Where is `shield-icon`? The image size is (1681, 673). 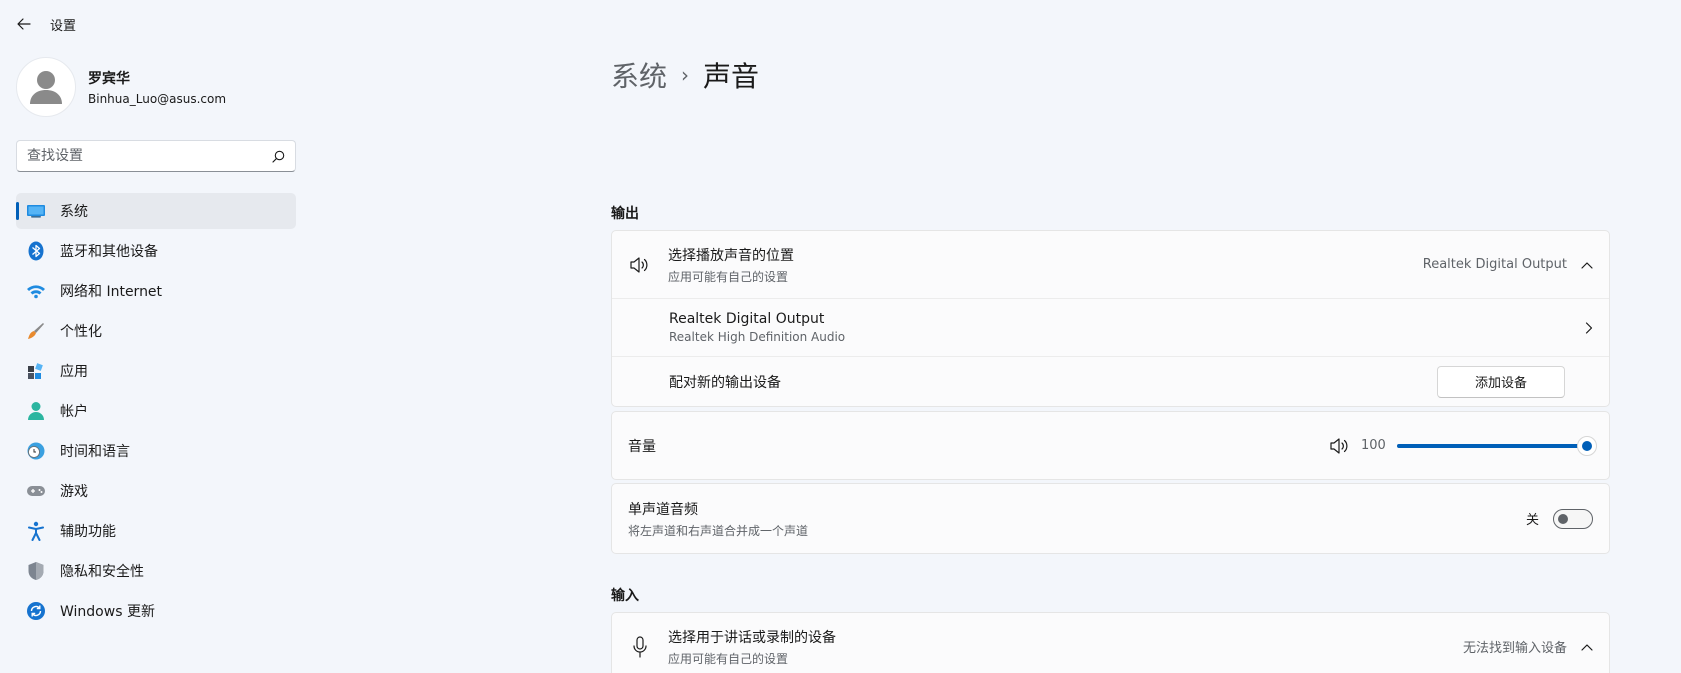
shield-icon is located at coordinates (36, 571).